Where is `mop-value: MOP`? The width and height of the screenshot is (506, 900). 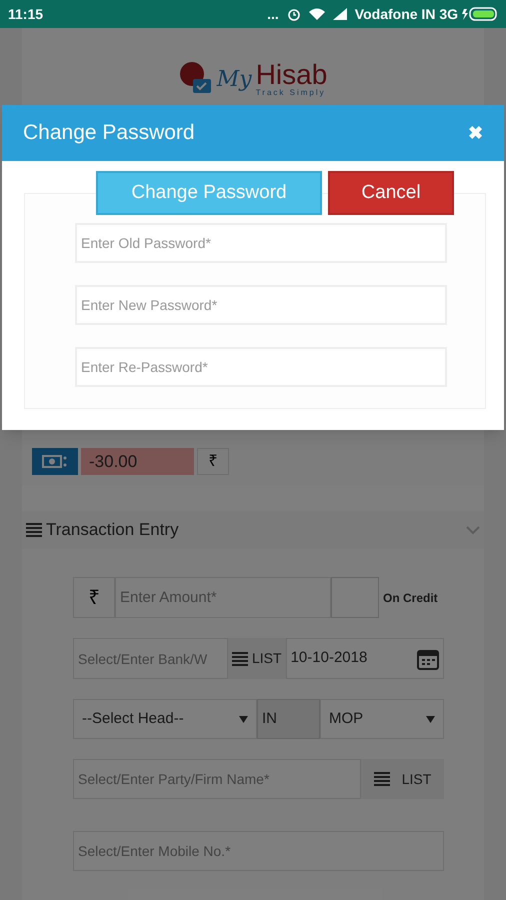
mop-value: MOP is located at coordinates (346, 718).